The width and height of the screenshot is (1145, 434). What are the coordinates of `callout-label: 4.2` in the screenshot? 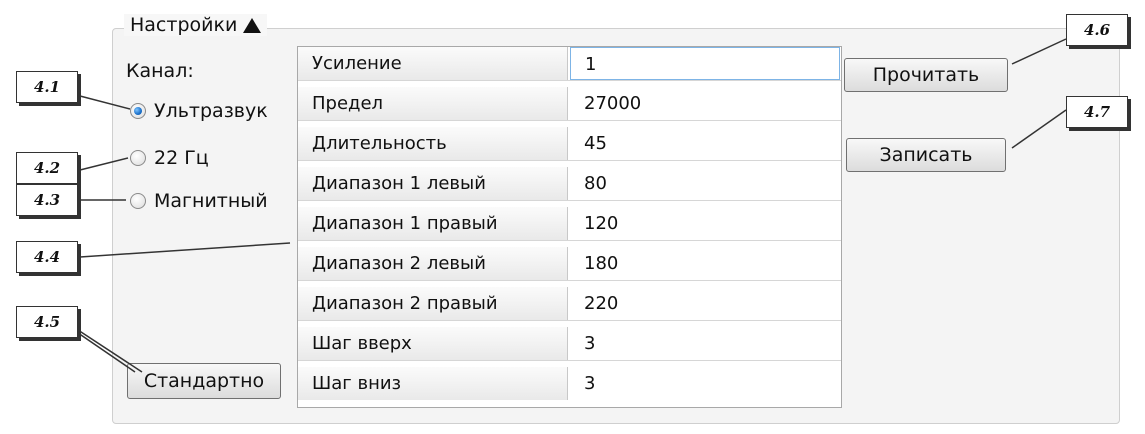 It's located at (47, 168).